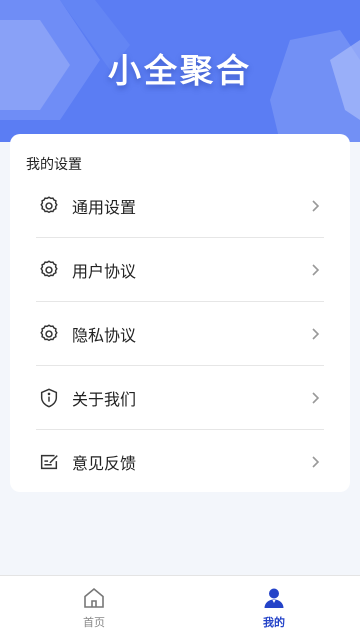  What do you see at coordinates (274, 622) in the screenshot?
I see `tab-label: 我的` at bounding box center [274, 622].